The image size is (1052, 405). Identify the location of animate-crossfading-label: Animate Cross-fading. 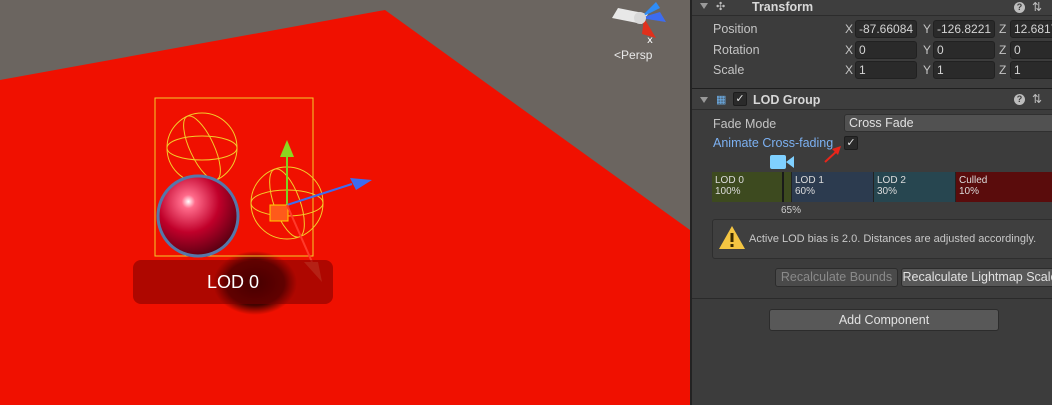
(773, 143).